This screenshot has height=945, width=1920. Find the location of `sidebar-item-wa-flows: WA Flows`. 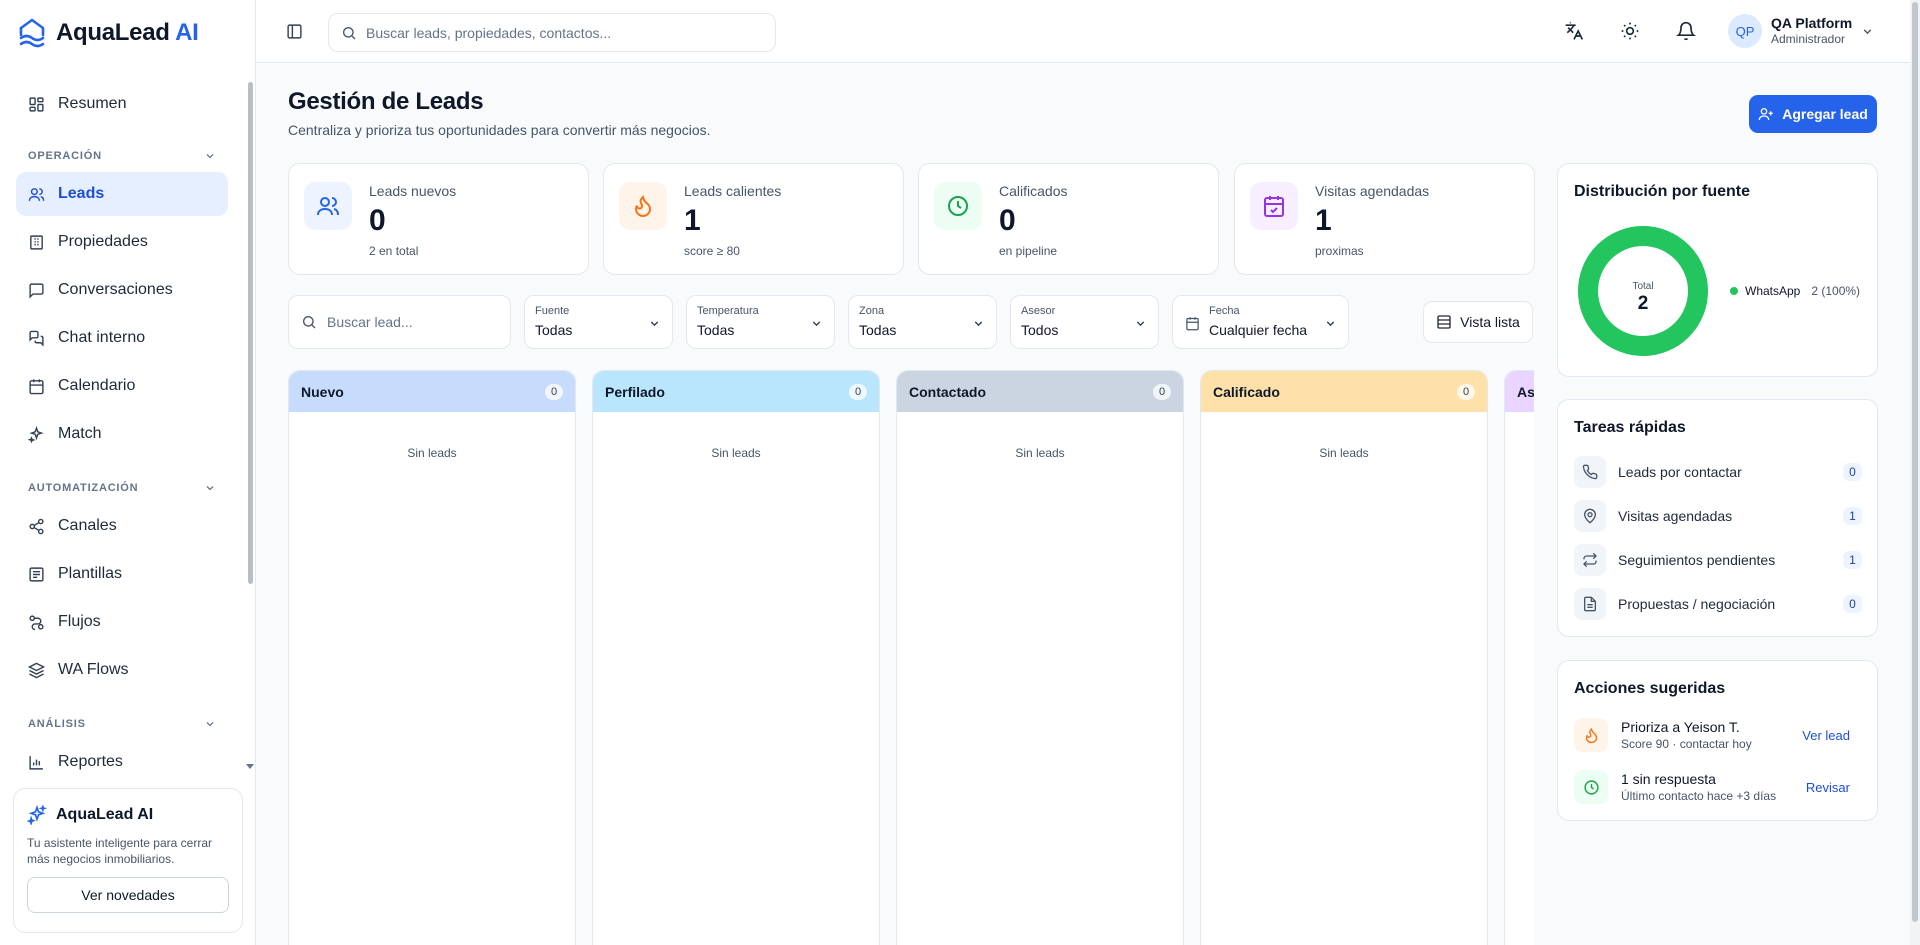

sidebar-item-wa-flows: WA Flows is located at coordinates (122, 670).